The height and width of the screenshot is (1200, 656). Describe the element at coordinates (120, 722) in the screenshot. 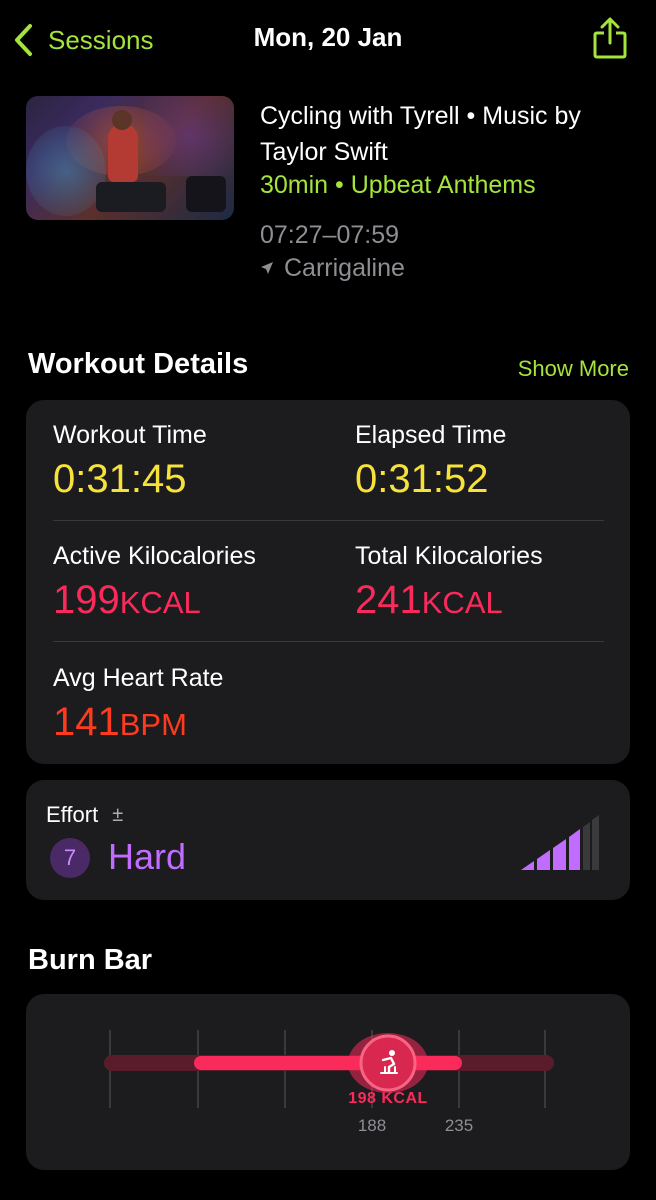

I see `metric-value: 141BPM` at that location.